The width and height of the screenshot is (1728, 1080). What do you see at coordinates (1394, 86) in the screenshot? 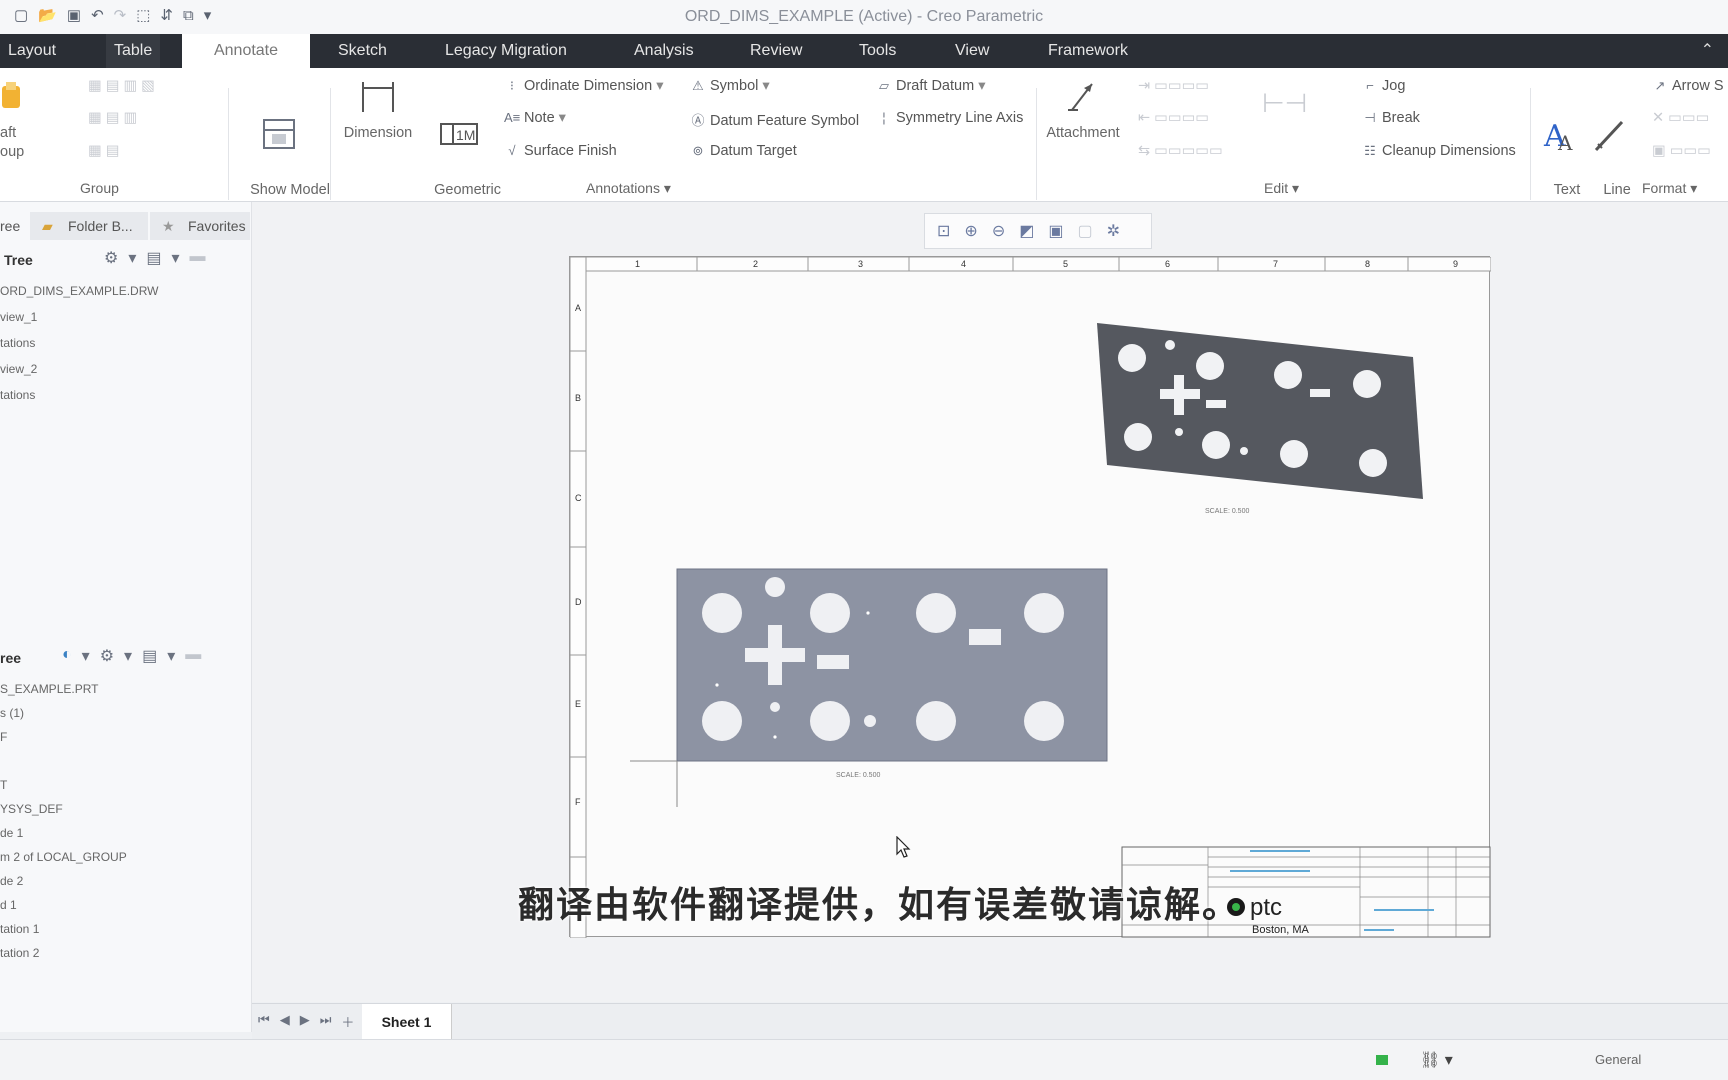
I see `jog-label: Jog` at bounding box center [1394, 86].